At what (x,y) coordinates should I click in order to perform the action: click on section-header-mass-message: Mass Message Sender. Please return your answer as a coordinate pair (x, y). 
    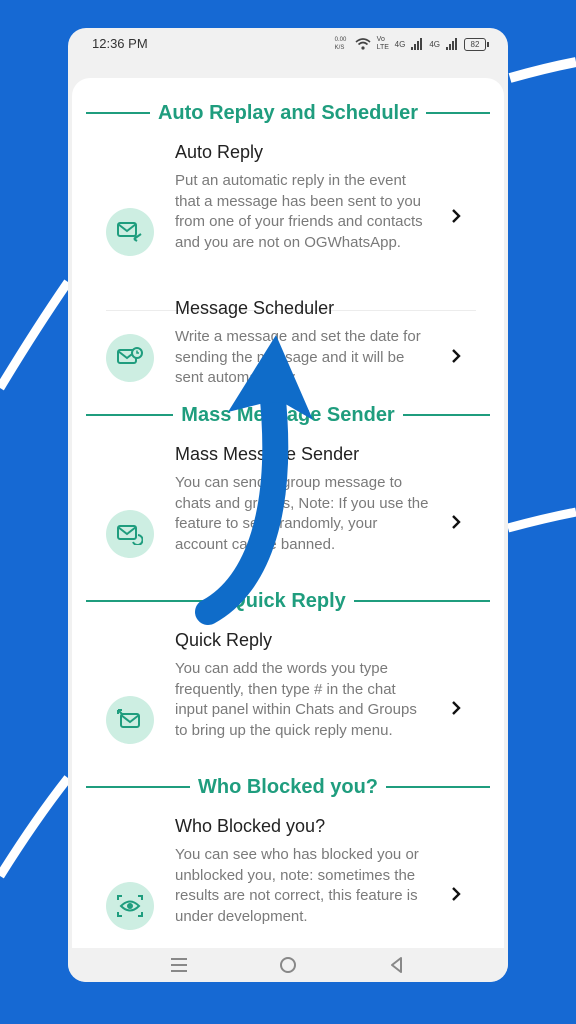
    Looking at the image, I should click on (288, 415).